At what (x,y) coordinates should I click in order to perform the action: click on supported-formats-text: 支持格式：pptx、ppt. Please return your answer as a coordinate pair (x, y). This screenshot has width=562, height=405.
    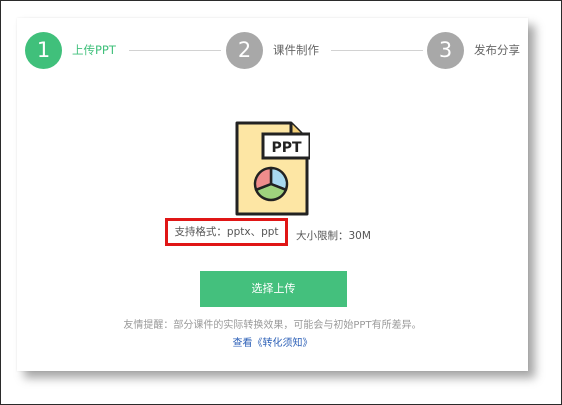
    Looking at the image, I should click on (226, 232).